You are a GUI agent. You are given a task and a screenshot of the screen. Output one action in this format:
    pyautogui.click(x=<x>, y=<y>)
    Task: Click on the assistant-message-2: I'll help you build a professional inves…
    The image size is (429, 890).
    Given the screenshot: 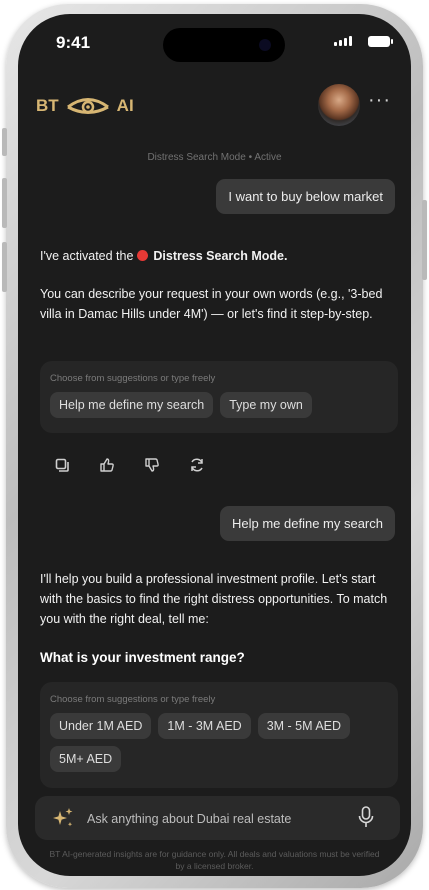 What is the action you would take?
    pyautogui.click(x=214, y=599)
    